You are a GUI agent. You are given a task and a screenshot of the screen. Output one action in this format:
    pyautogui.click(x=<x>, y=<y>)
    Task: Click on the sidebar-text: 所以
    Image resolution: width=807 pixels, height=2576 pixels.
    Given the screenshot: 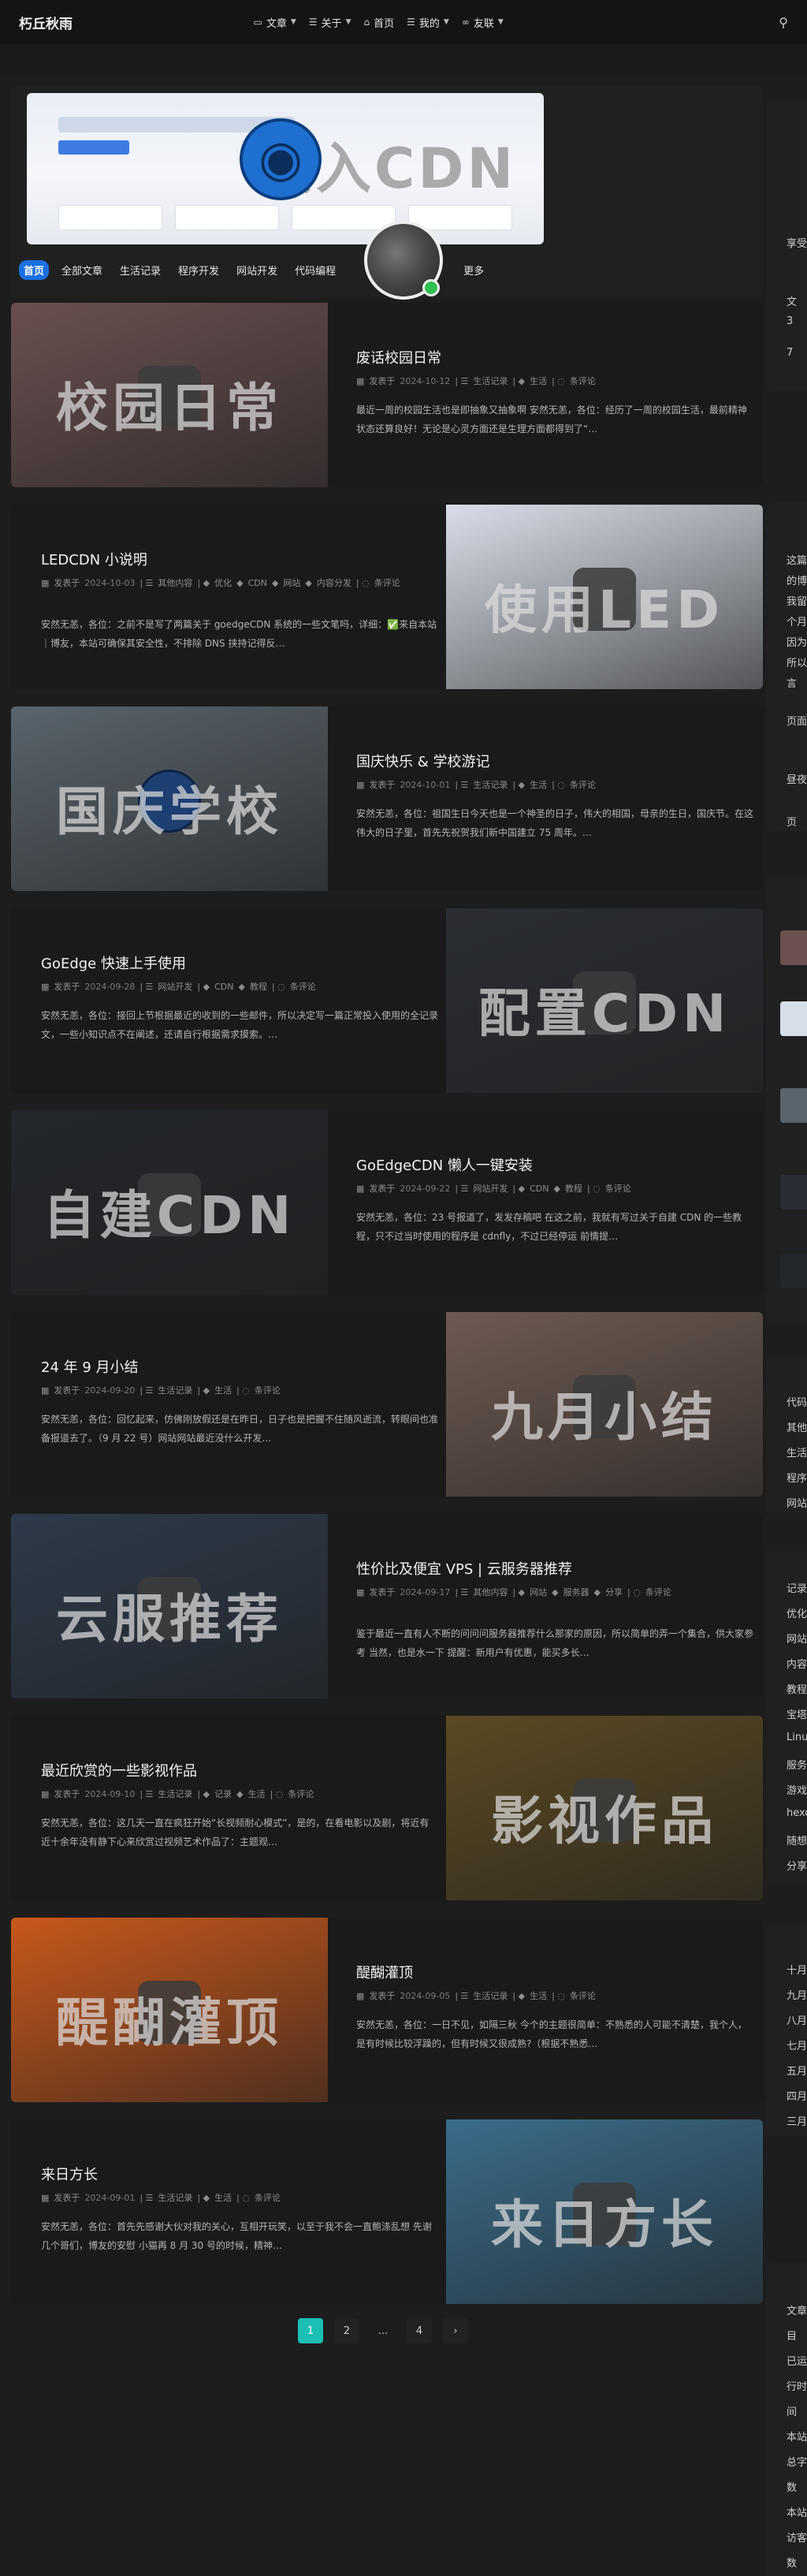 What is the action you would take?
    pyautogui.click(x=797, y=664)
    